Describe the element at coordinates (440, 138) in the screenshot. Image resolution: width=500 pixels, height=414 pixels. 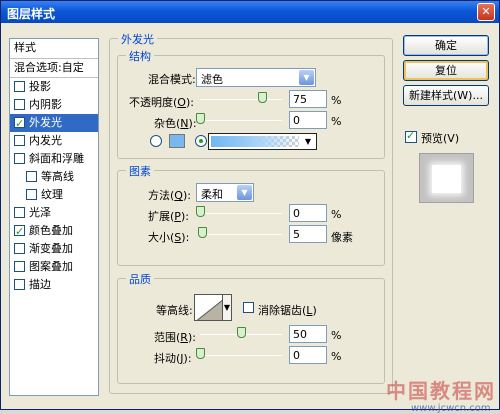
I see `preview-label: 预览(V)` at that location.